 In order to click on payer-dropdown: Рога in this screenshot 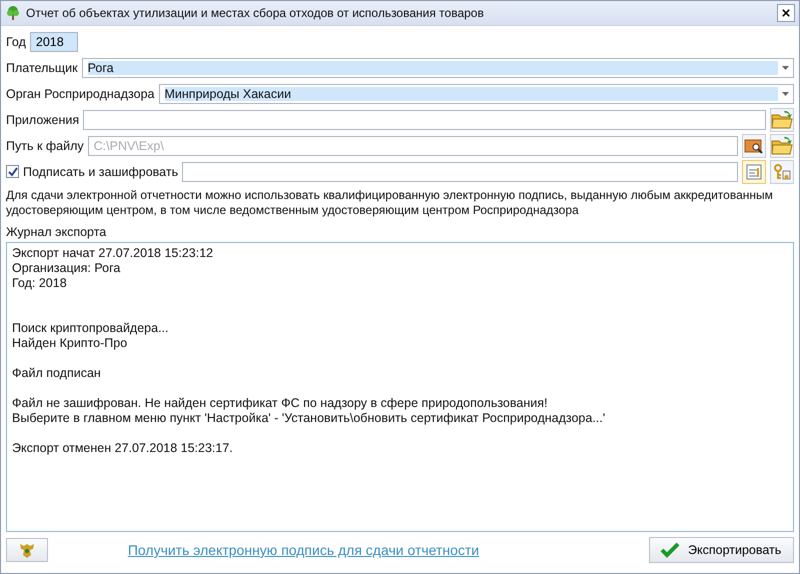, I will do `click(438, 68)`.